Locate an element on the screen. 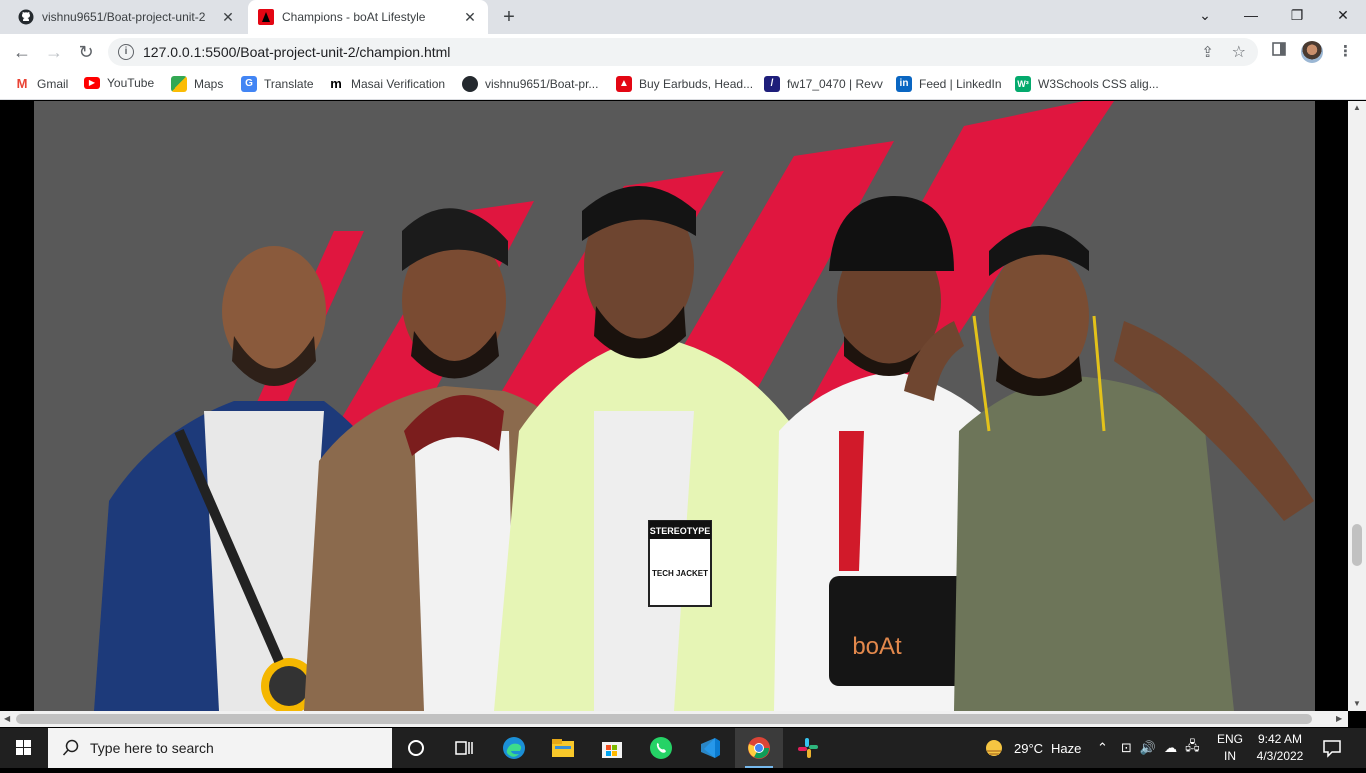 The height and width of the screenshot is (773, 1366). tab-champions: Champions - boAt Lifestyle ✕ is located at coordinates (368, 17).